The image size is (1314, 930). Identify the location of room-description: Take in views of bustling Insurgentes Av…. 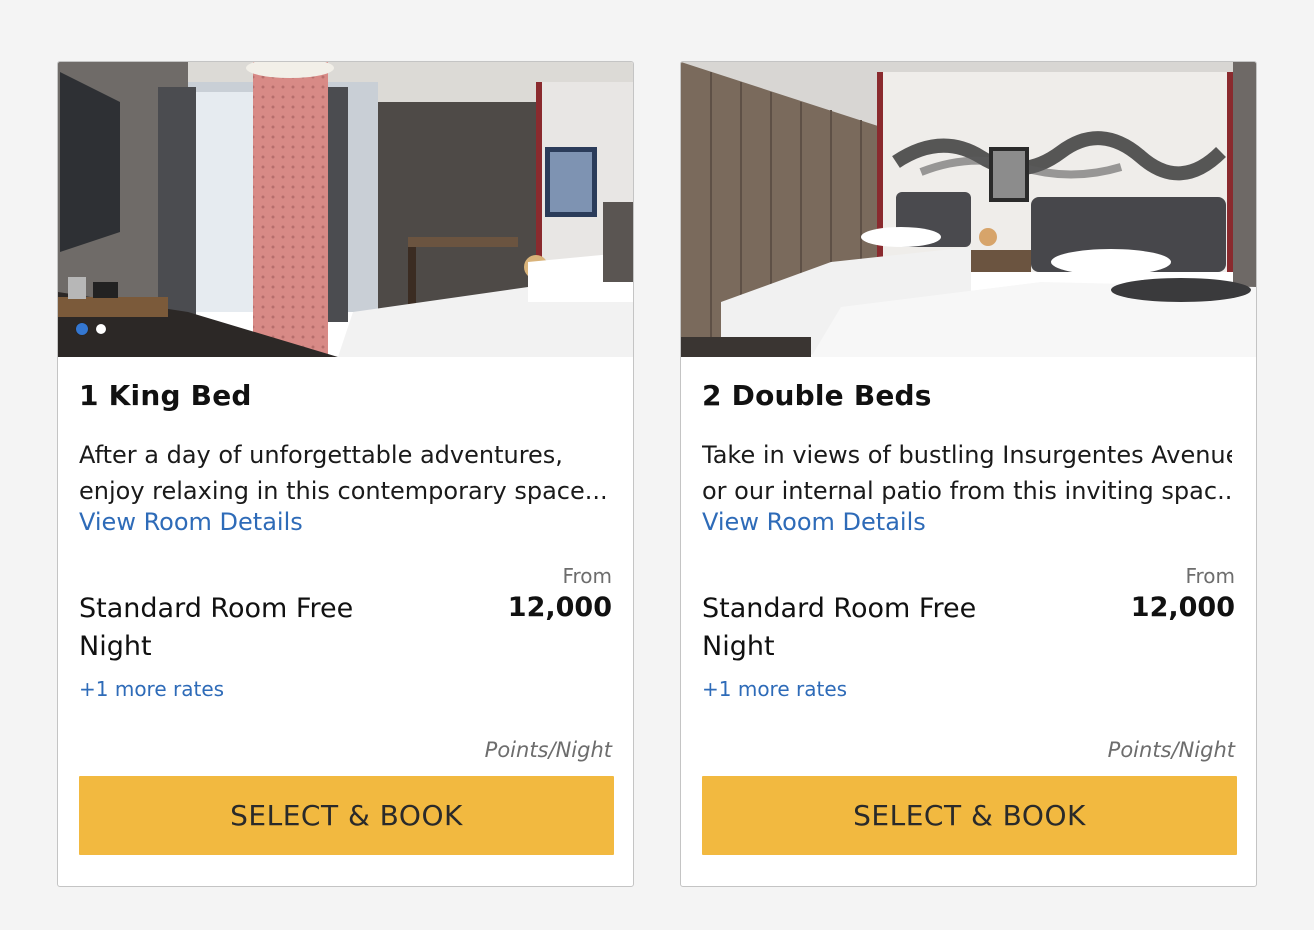
(967, 473).